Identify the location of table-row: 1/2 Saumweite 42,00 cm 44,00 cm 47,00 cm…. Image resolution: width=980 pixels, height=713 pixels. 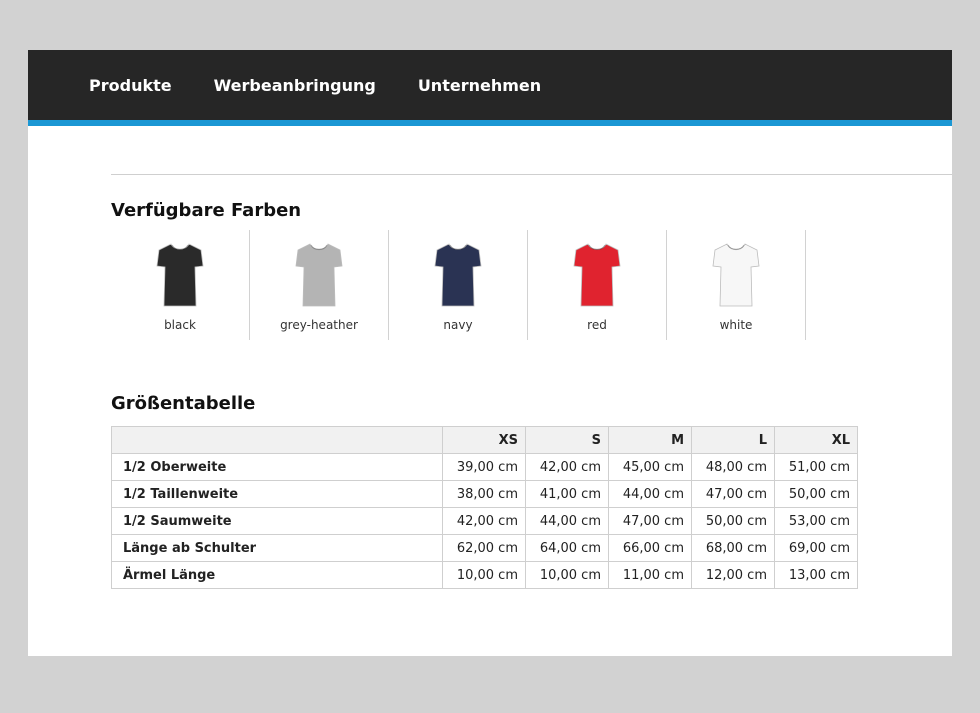
(484, 521).